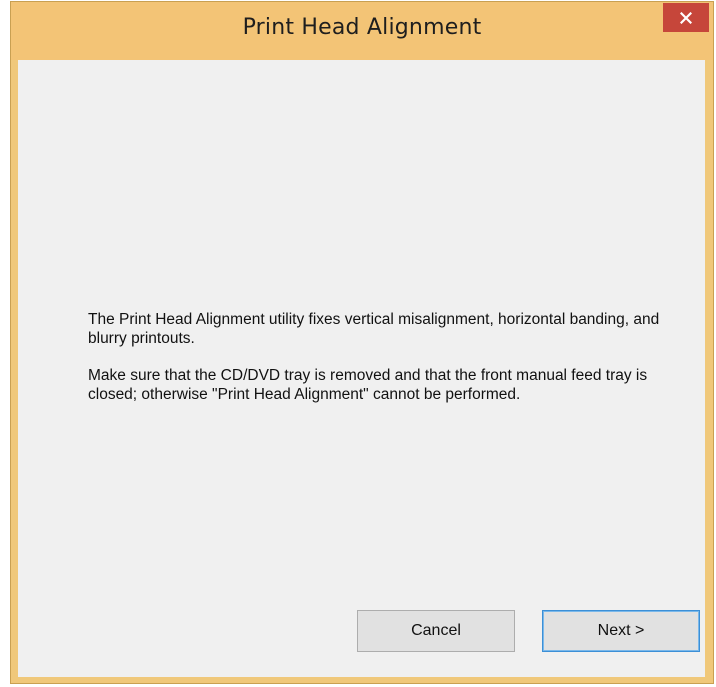 This screenshot has width=716, height=687. Describe the element at coordinates (362, 27) in the screenshot. I see `window-title: Print Head Alignment` at that location.